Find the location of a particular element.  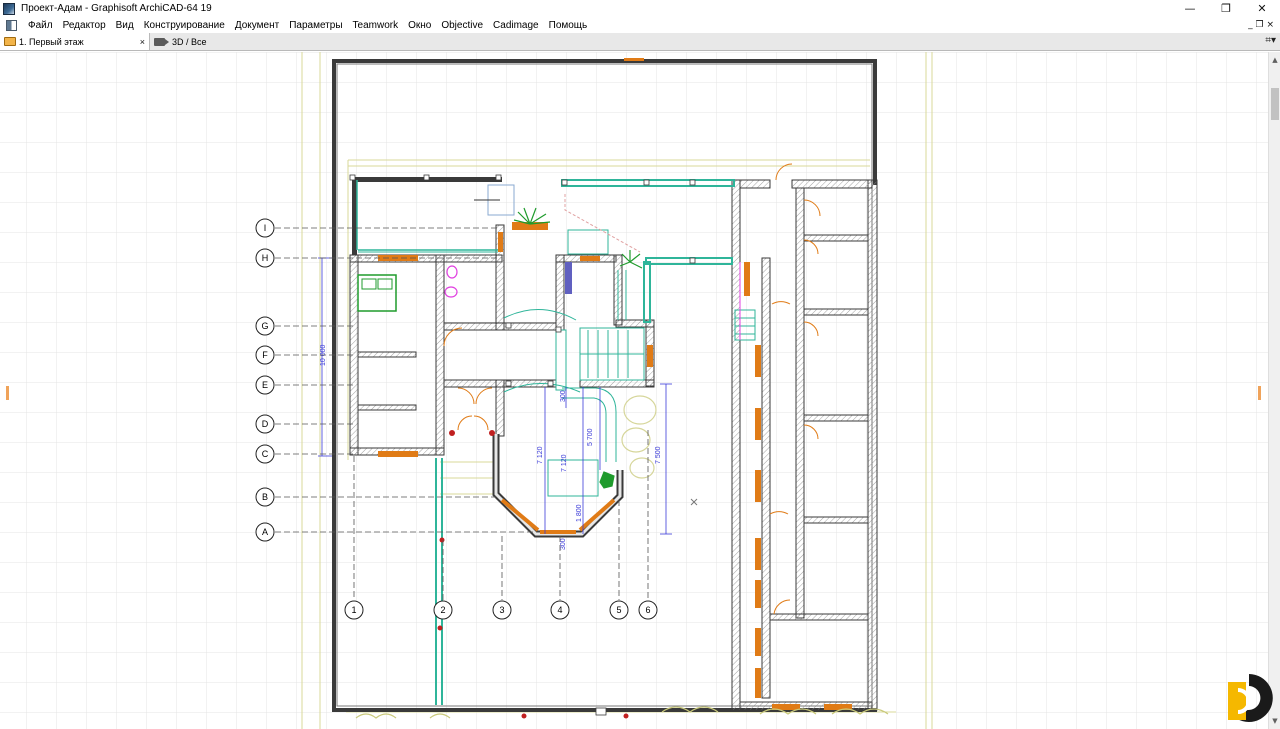

svg-text: H is located at coordinates (265, 258).